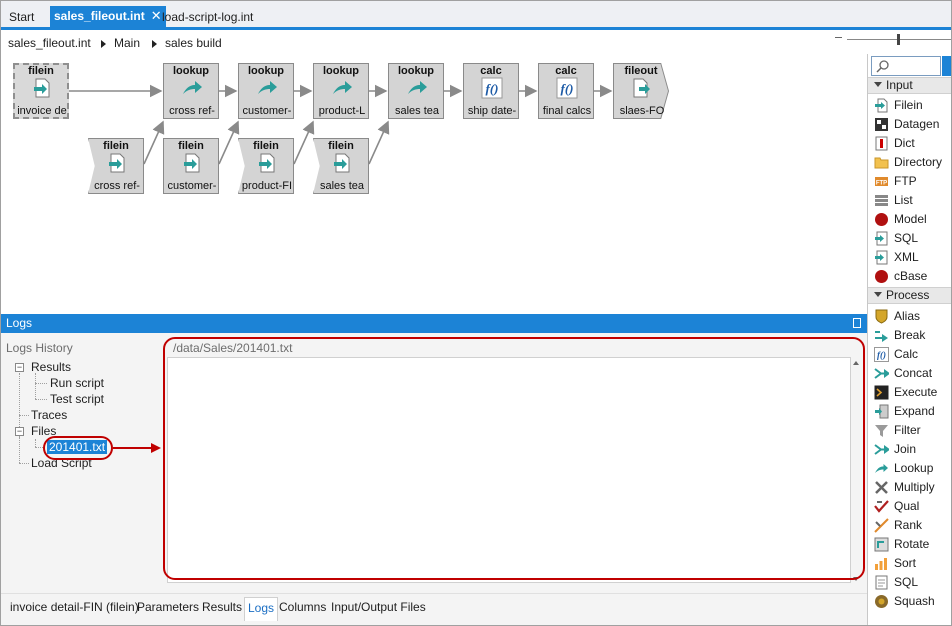  What do you see at coordinates (137, 448) in the screenshot?
I see `annotation-arrow` at bounding box center [137, 448].